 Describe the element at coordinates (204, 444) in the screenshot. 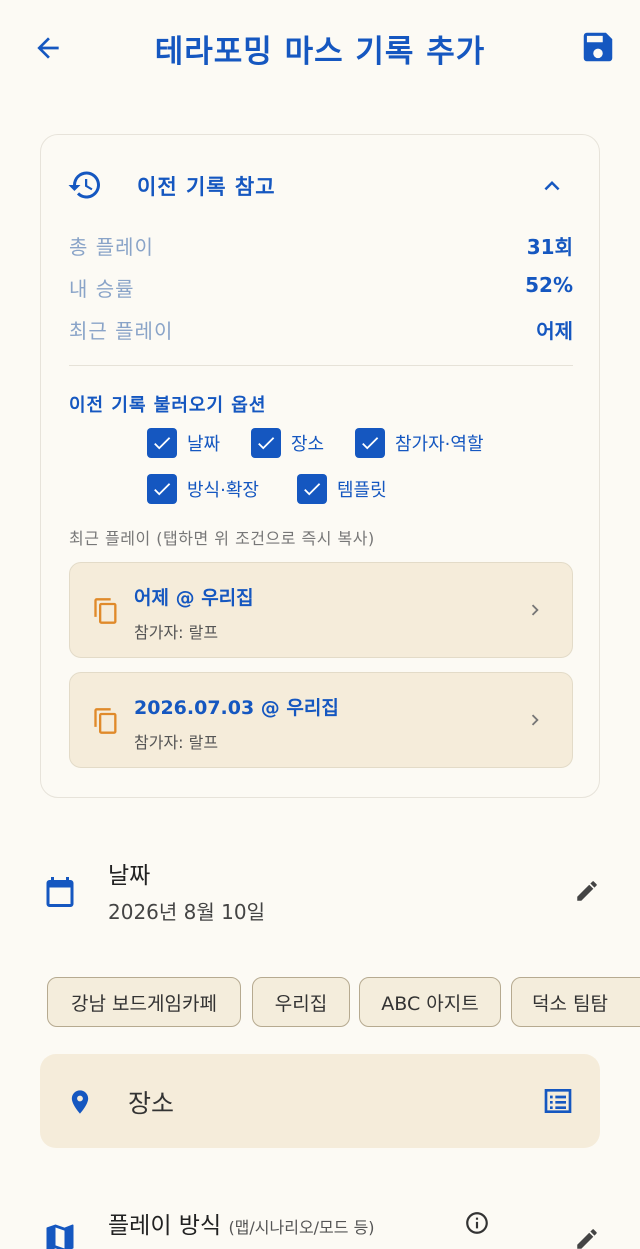

I see `checkbox-label: 날짜` at that location.